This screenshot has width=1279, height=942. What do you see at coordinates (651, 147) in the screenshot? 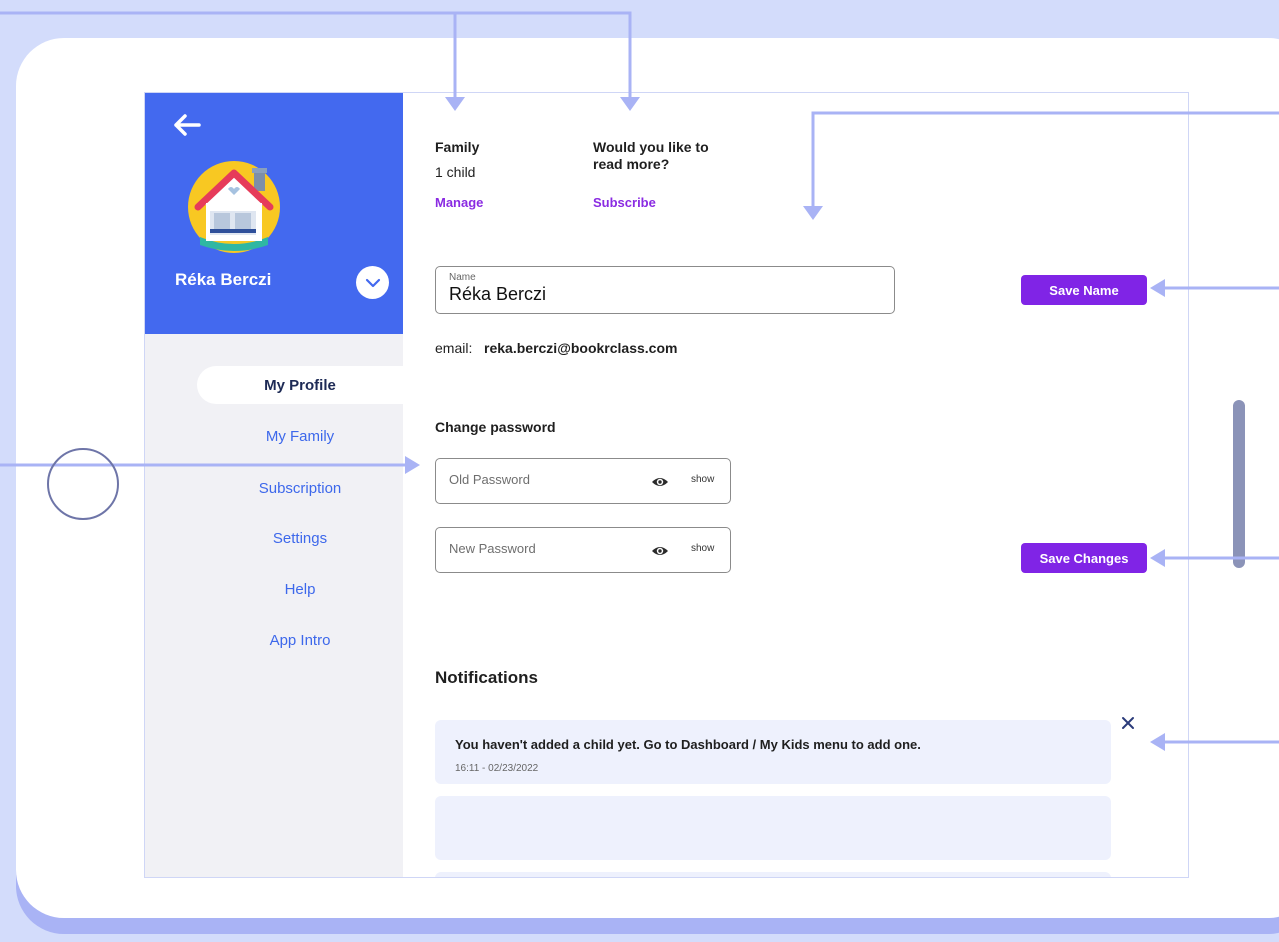
I see `promo-title-line1: Would you like to` at bounding box center [651, 147].